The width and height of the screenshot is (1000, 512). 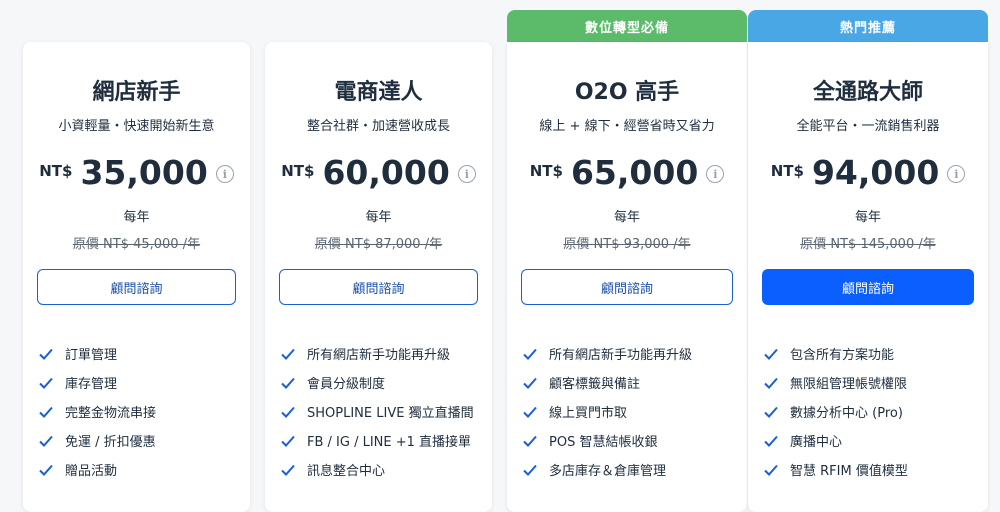 What do you see at coordinates (136, 126) in the screenshot?
I see `plan-subtitle: 小資輕量・快速開始新生意` at bounding box center [136, 126].